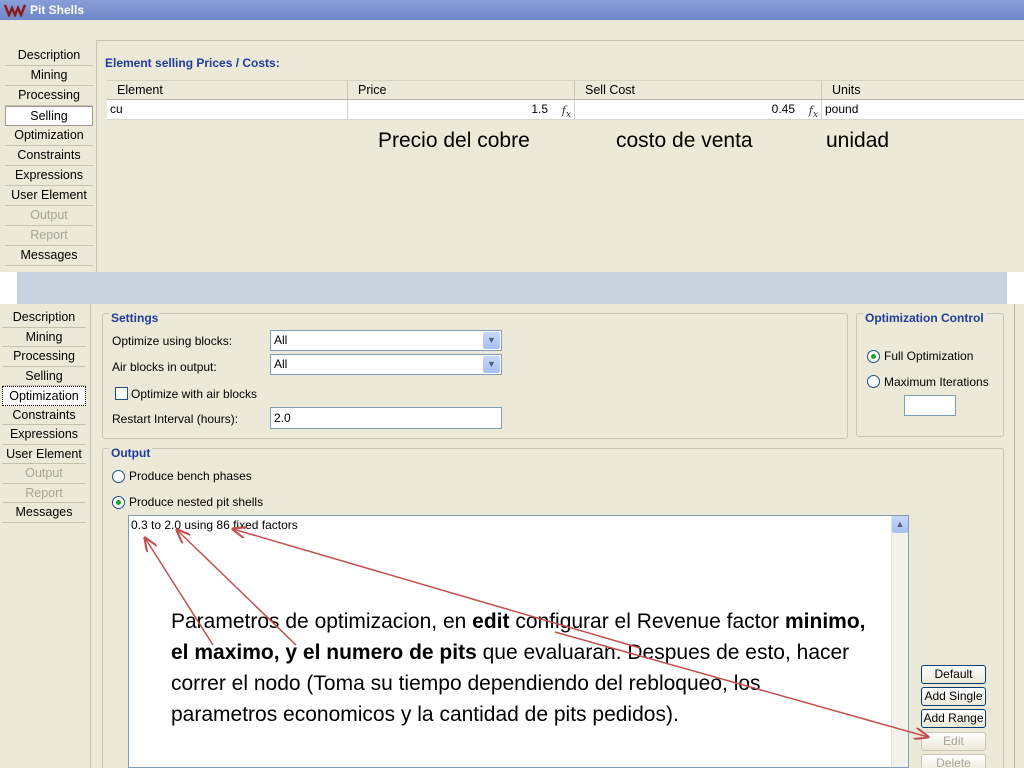 Image resolution: width=1024 pixels, height=768 pixels. I want to click on full-optimization-label: Full Optimization, so click(928, 356).